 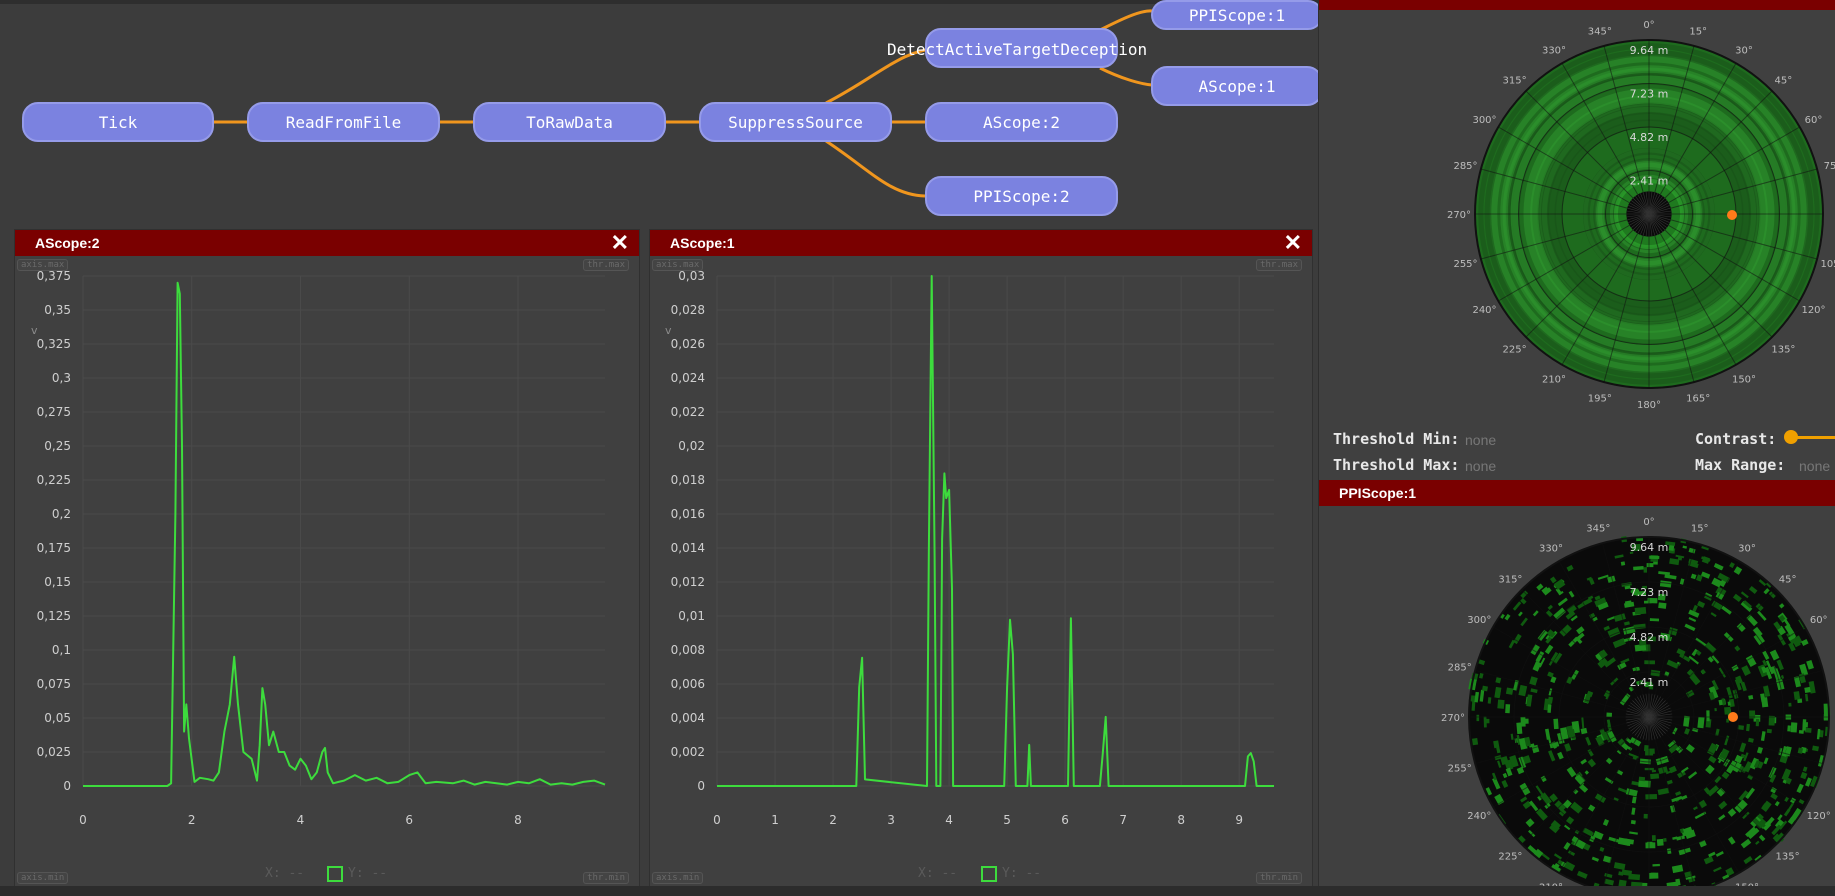 I want to click on y-tick-label: 0,004, so click(x=688, y=718).